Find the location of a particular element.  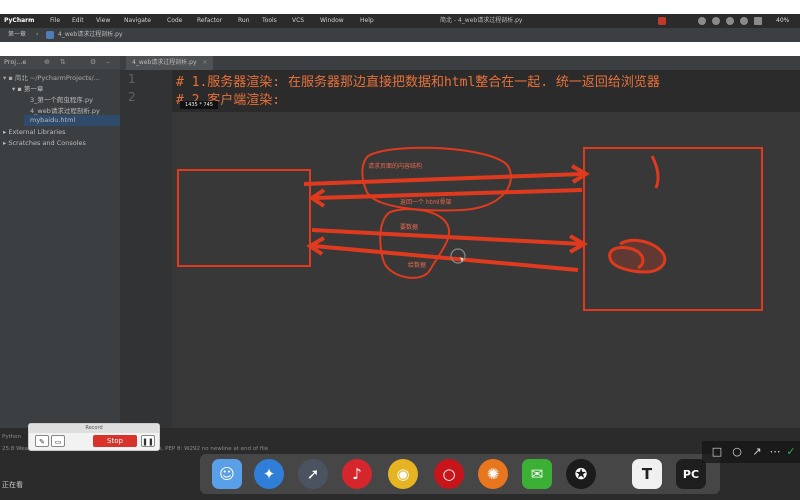

menu-file: File is located at coordinates (55, 21).